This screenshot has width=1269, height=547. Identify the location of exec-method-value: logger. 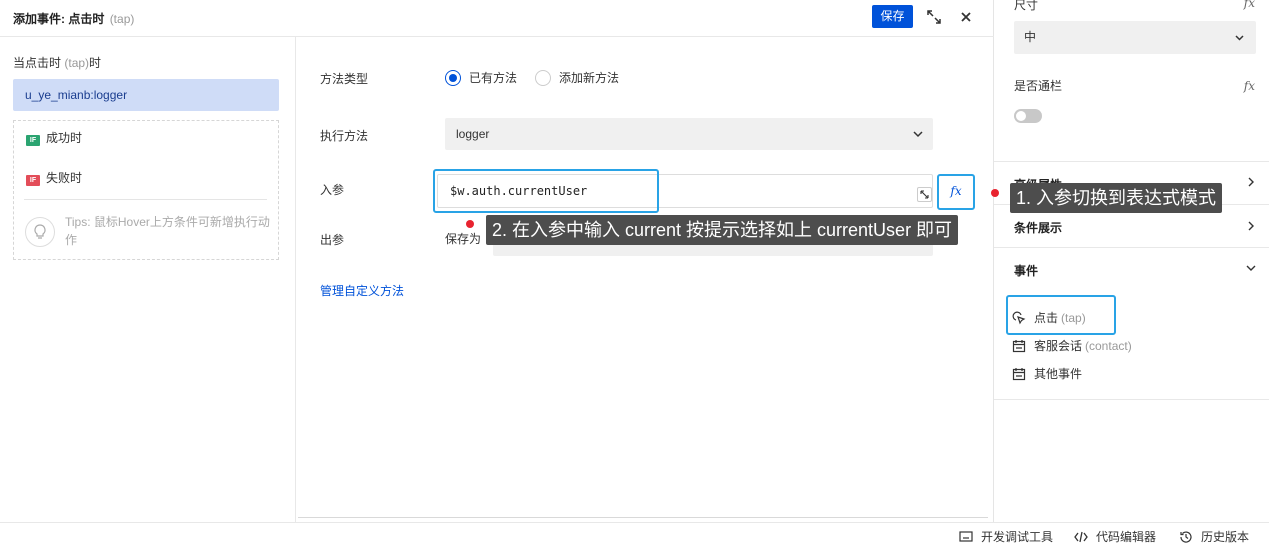
(473, 134).